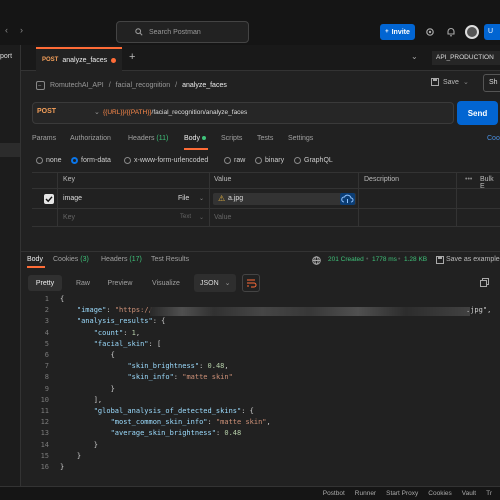 The height and width of the screenshot is (500, 500). What do you see at coordinates (46, 111) in the screenshot?
I see `method-select: POST` at bounding box center [46, 111].